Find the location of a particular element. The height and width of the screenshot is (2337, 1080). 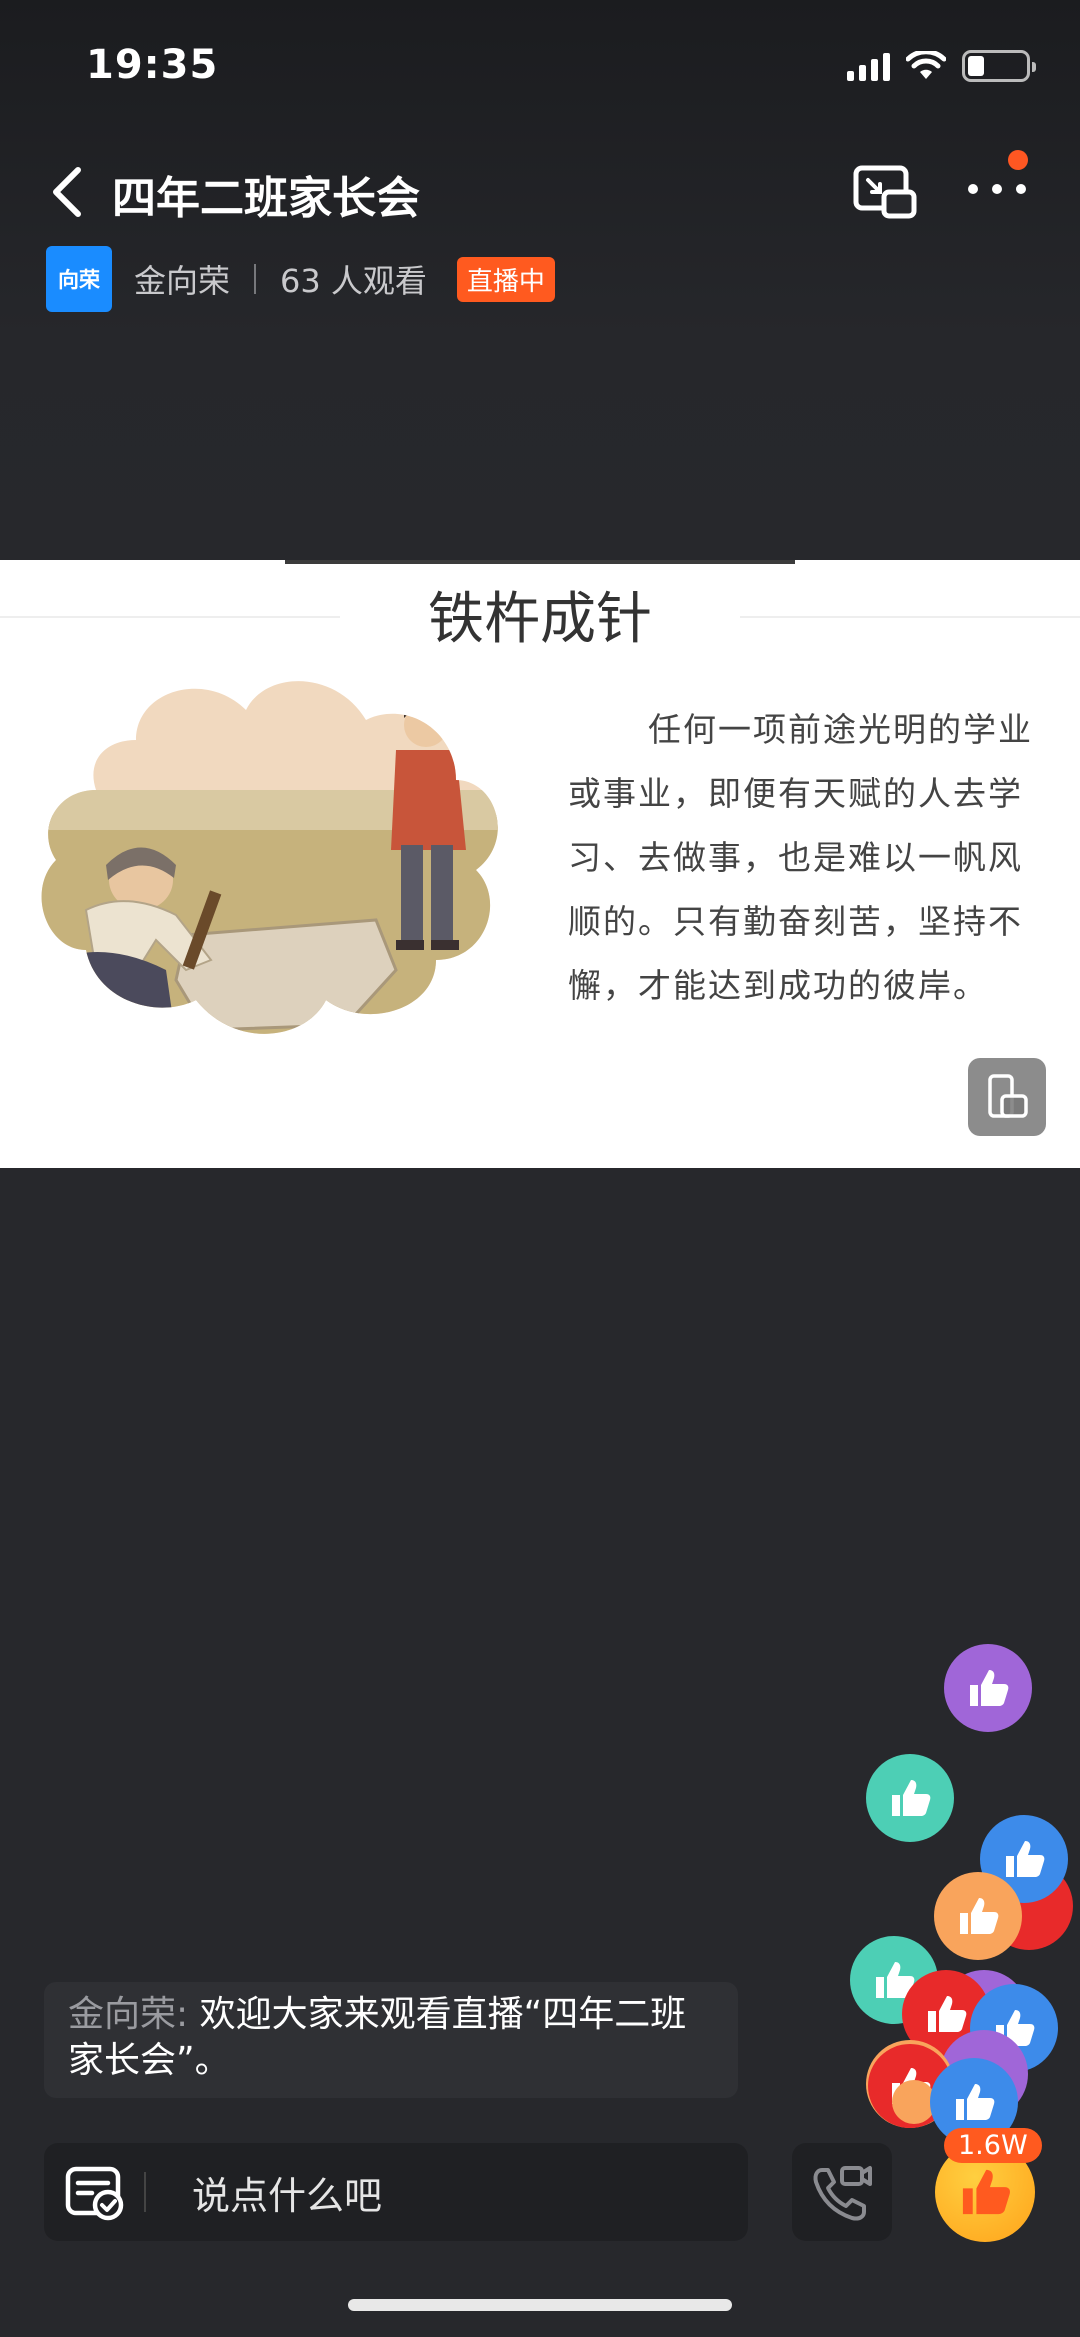

chat-username: 金向荣: is located at coordinates (128, 2014).